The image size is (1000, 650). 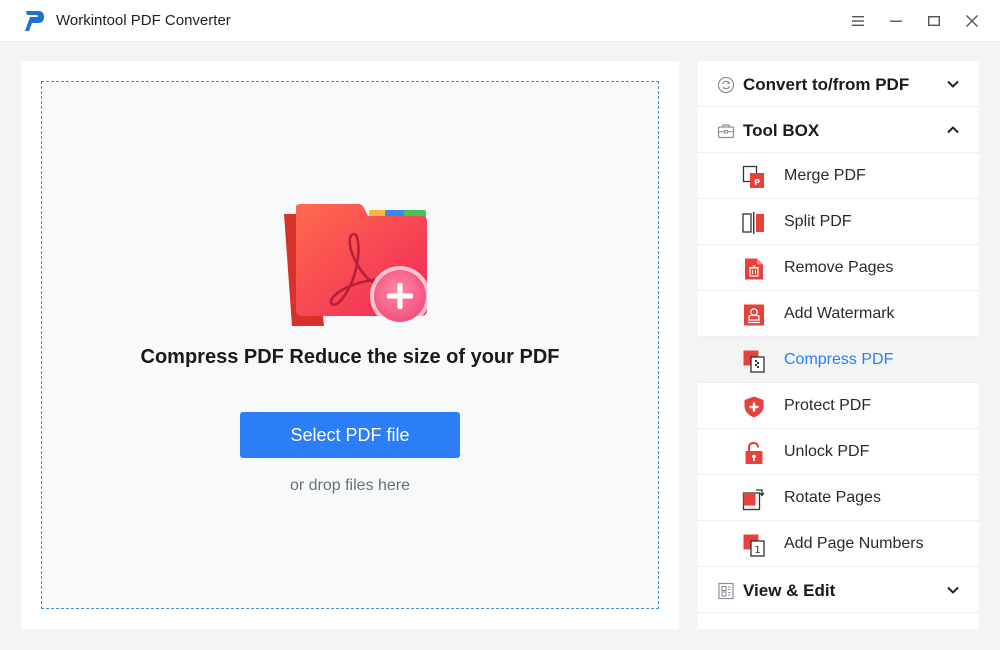 What do you see at coordinates (753, 500) in the screenshot?
I see `rotate-pages-icon` at bounding box center [753, 500].